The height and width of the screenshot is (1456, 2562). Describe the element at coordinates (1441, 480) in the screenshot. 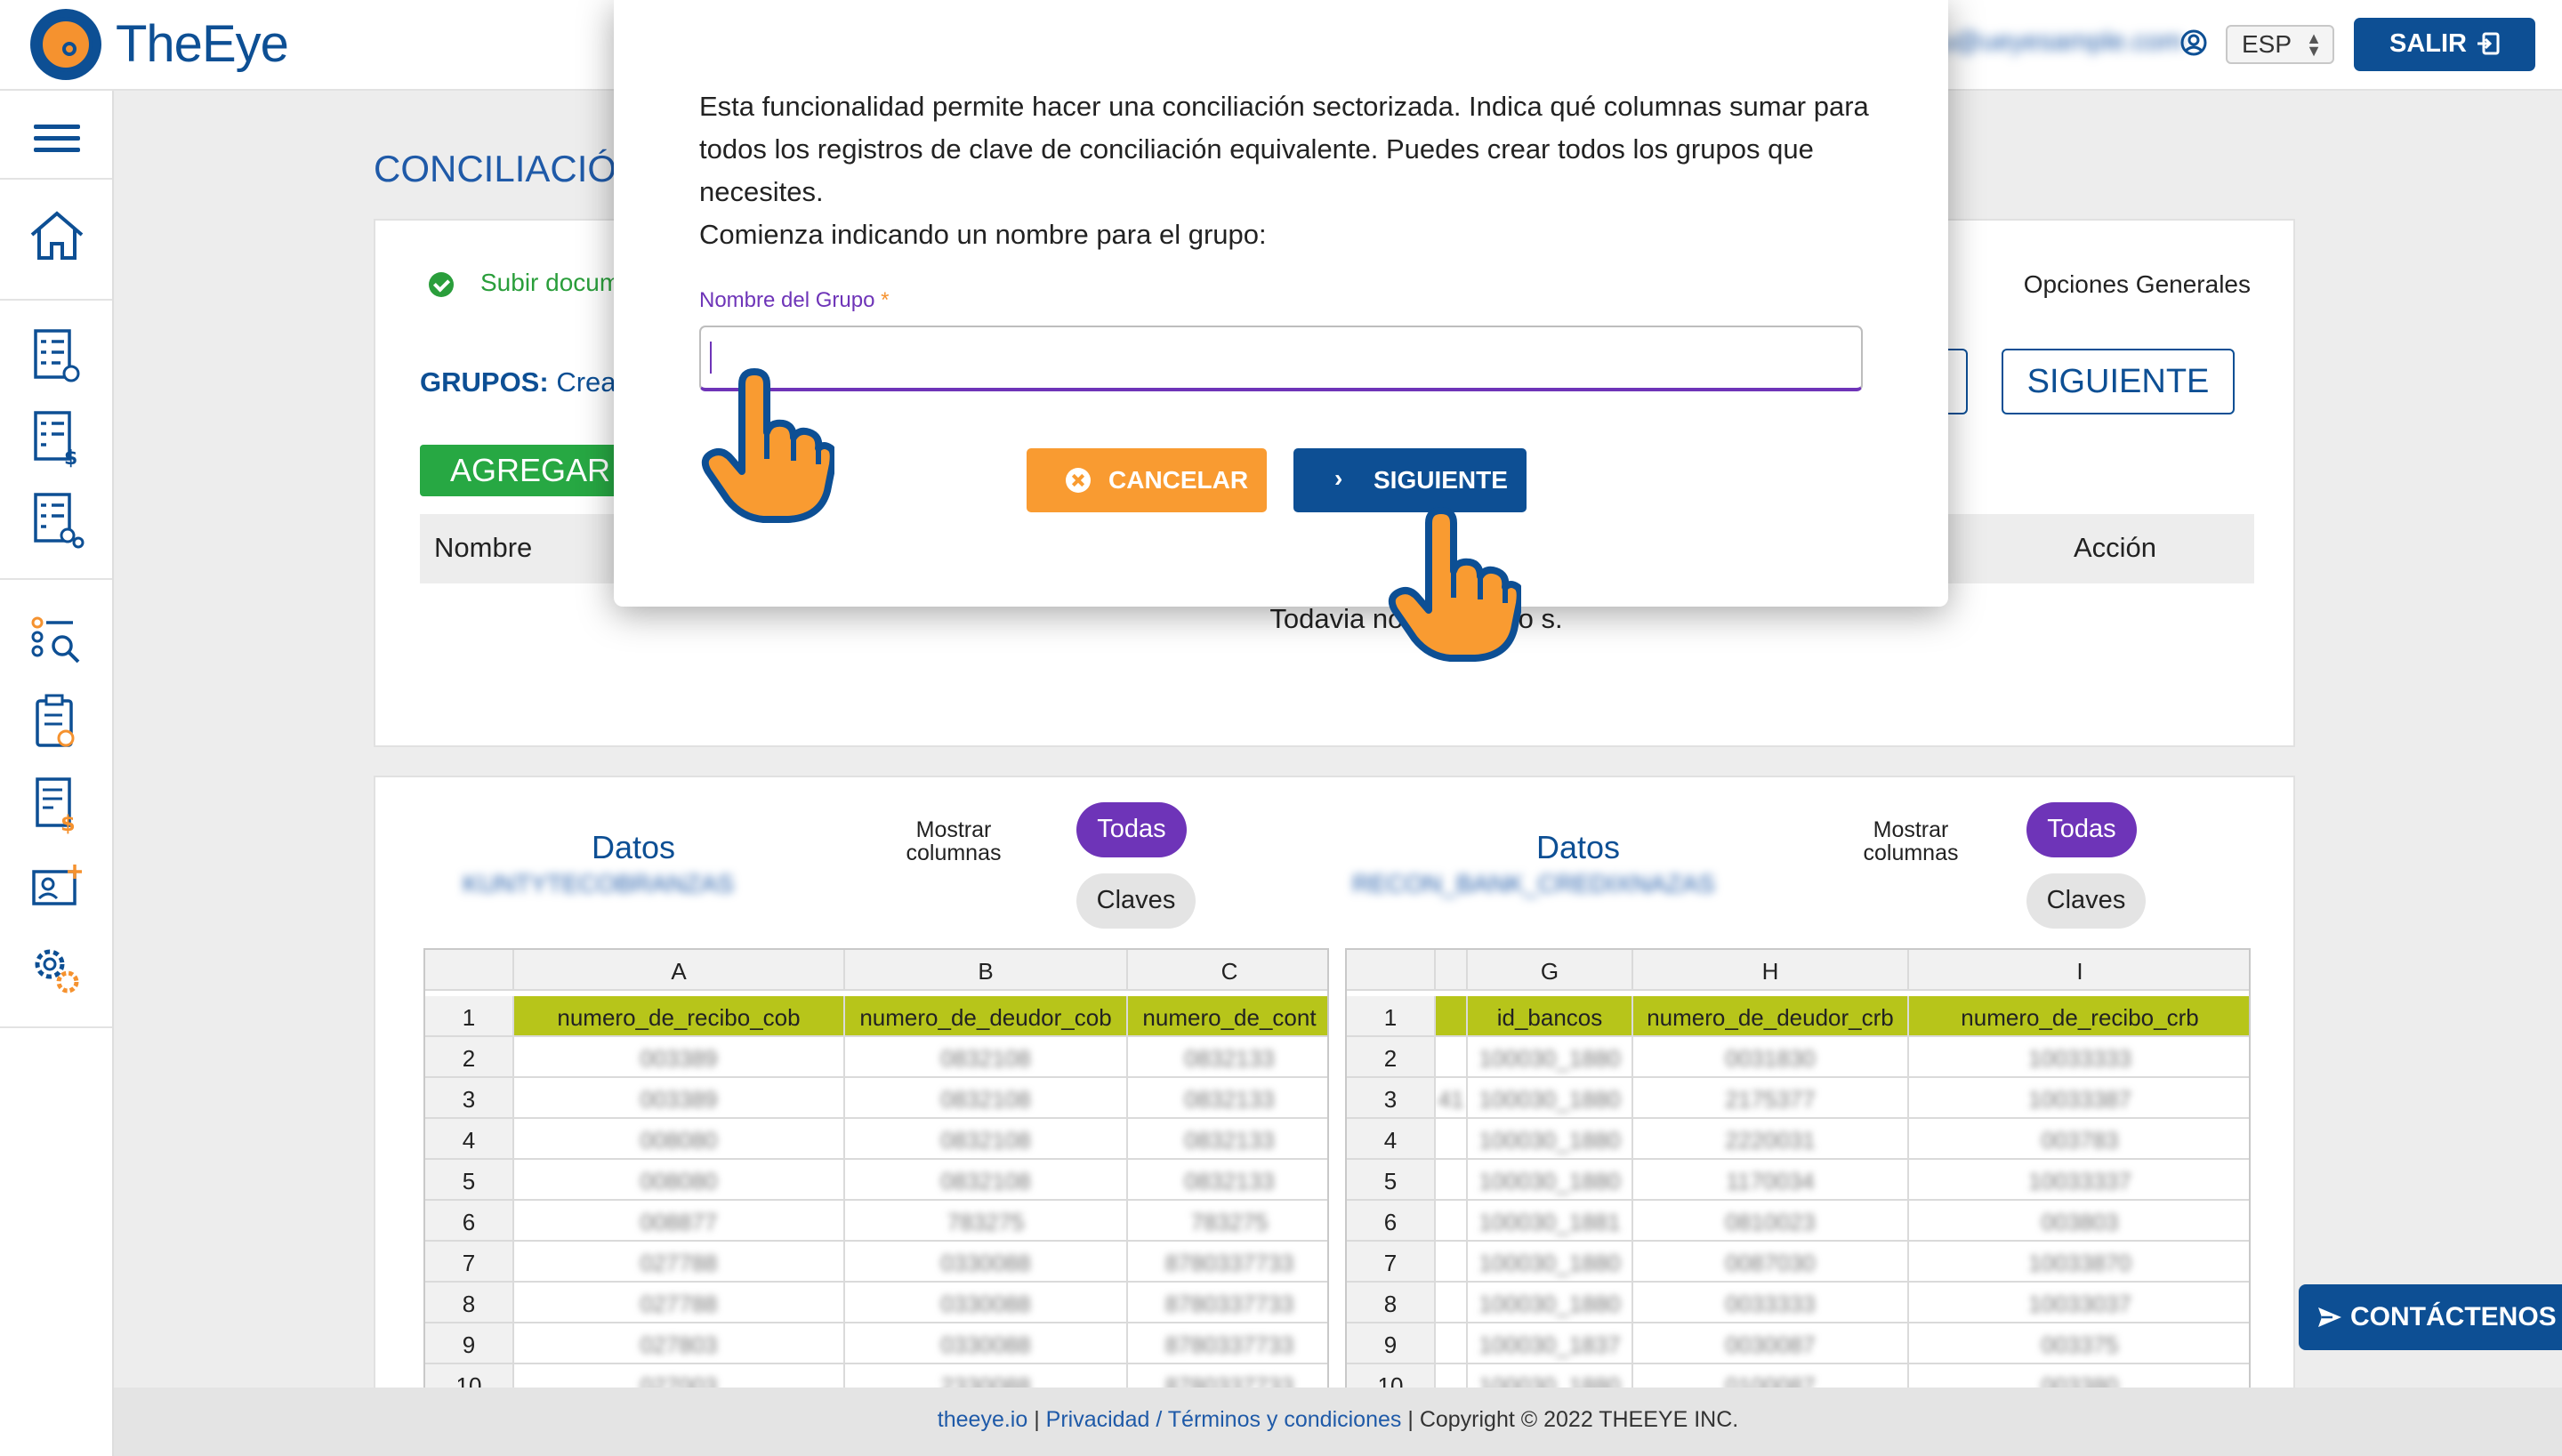

I see `next-label: SIGUIENTE` at that location.